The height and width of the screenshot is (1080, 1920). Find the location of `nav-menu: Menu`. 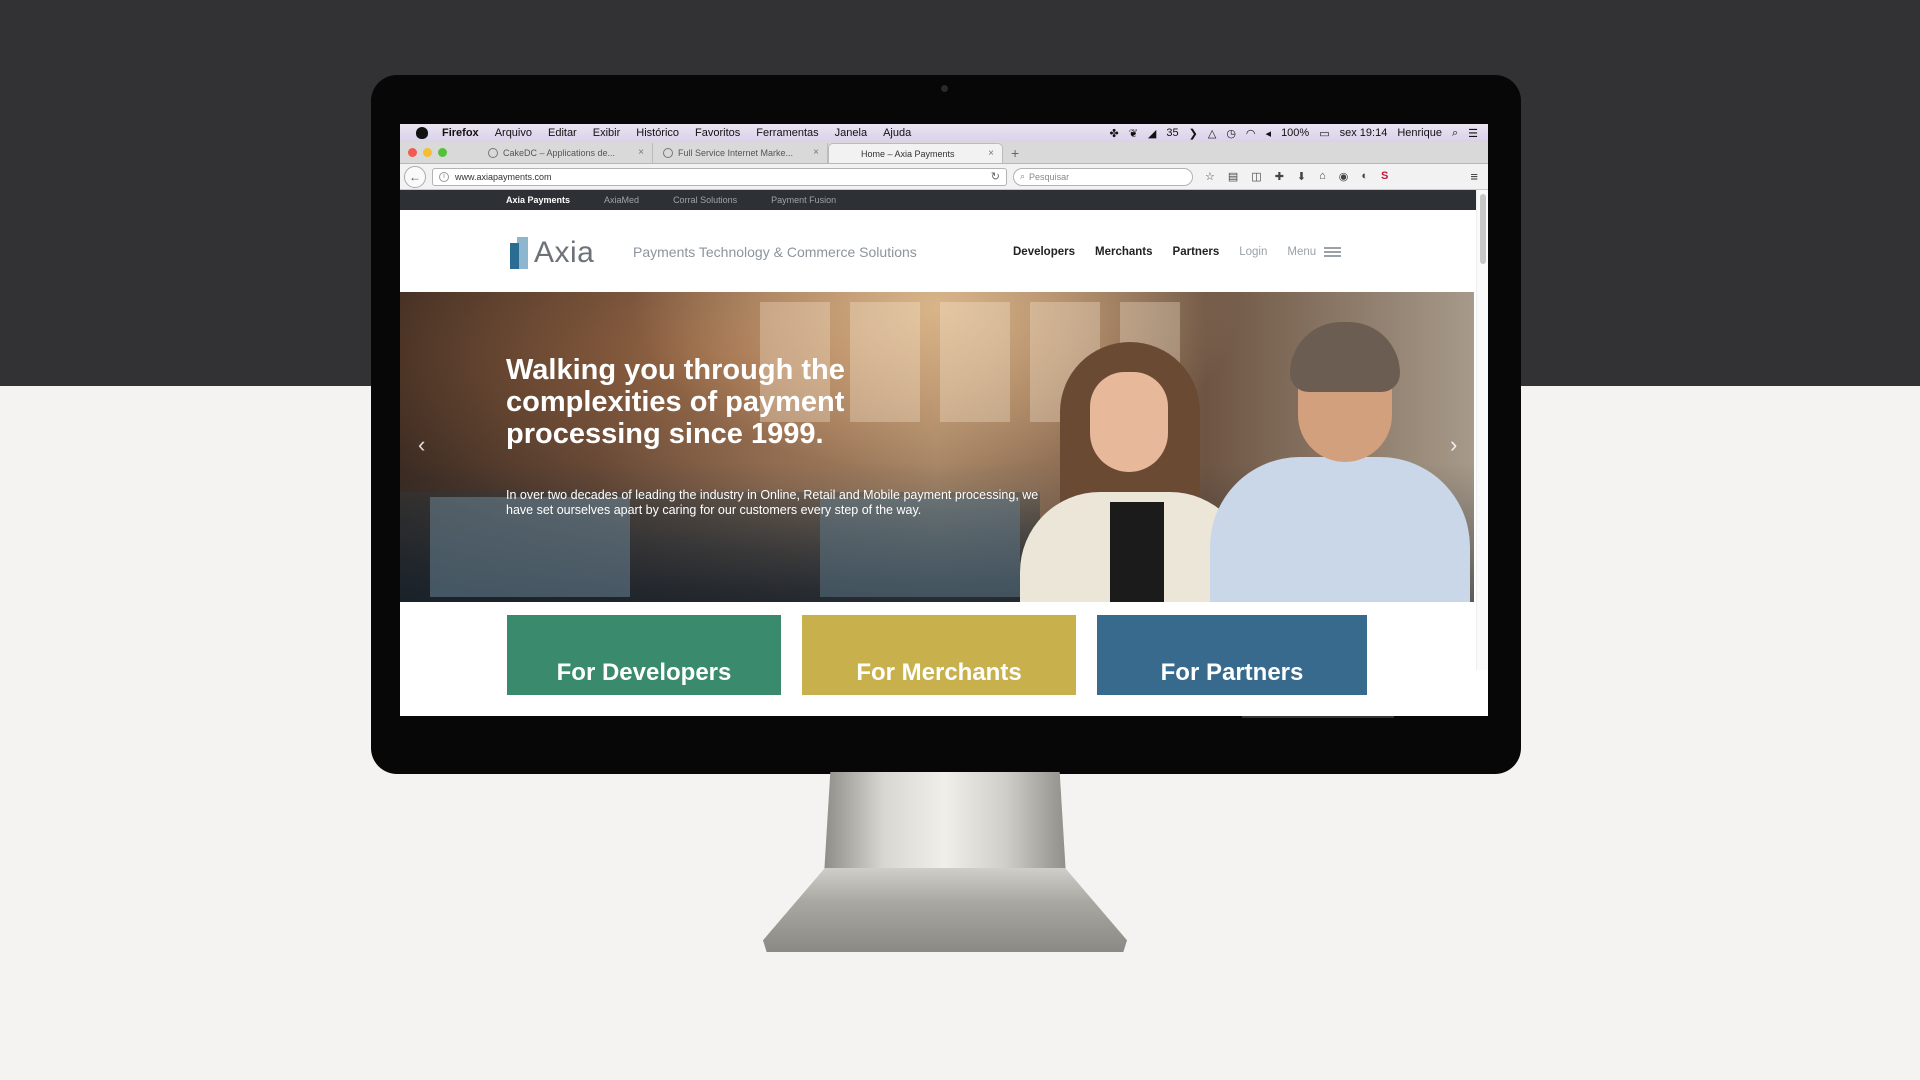

nav-menu: Menu is located at coordinates (1301, 252).